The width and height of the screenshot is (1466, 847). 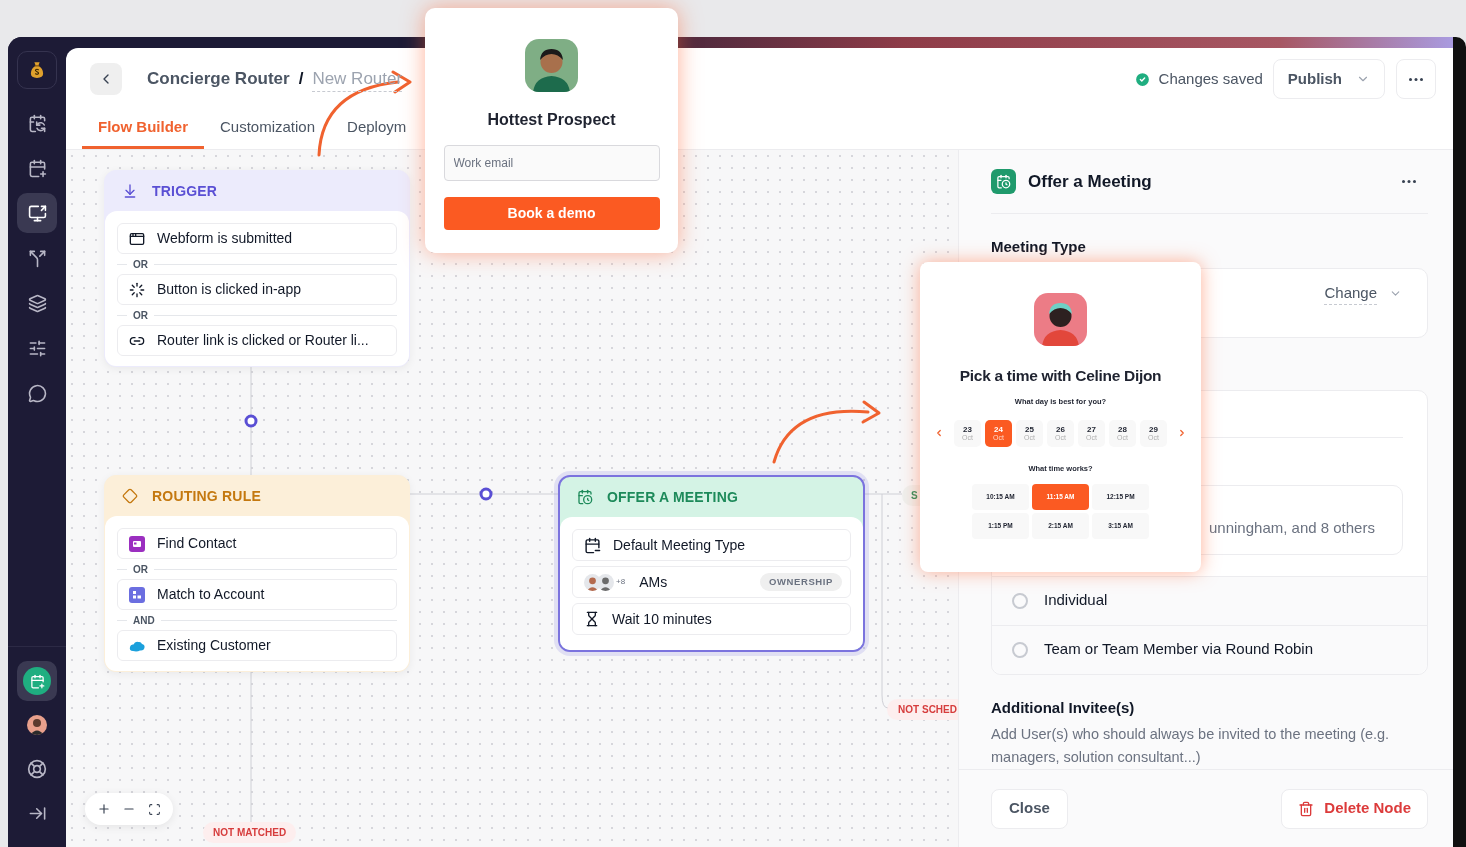 What do you see at coordinates (1363, 293) in the screenshot?
I see `change-dropdown: Change` at bounding box center [1363, 293].